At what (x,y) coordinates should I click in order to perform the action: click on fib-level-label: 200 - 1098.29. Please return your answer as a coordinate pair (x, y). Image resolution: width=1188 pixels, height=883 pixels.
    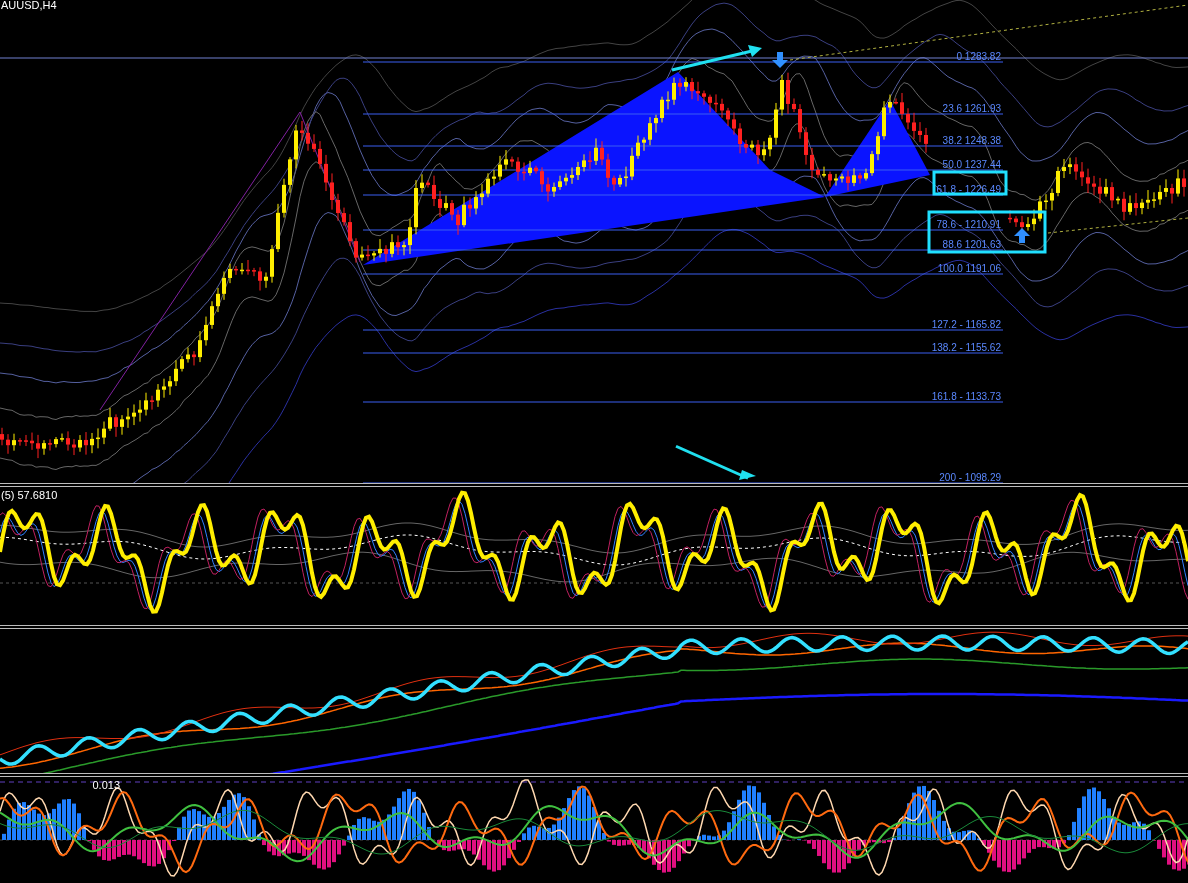
    Looking at the image, I should click on (970, 477).